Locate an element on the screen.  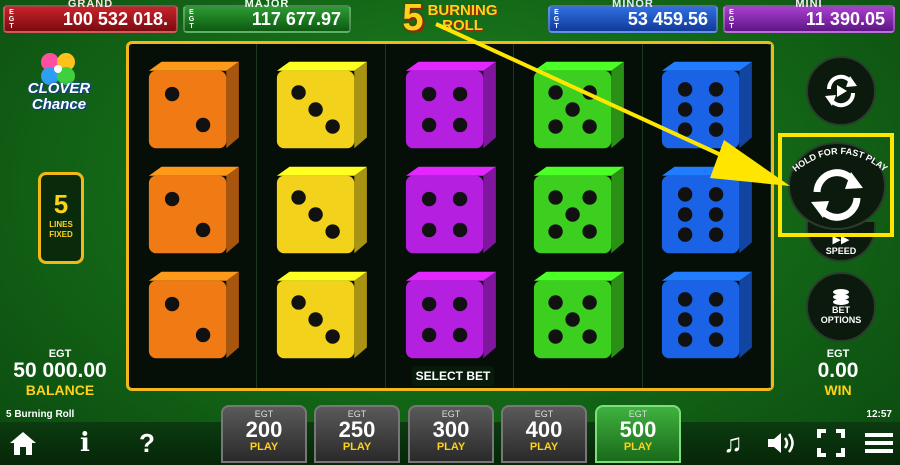
info-icon: i is located at coordinates (85, 443).